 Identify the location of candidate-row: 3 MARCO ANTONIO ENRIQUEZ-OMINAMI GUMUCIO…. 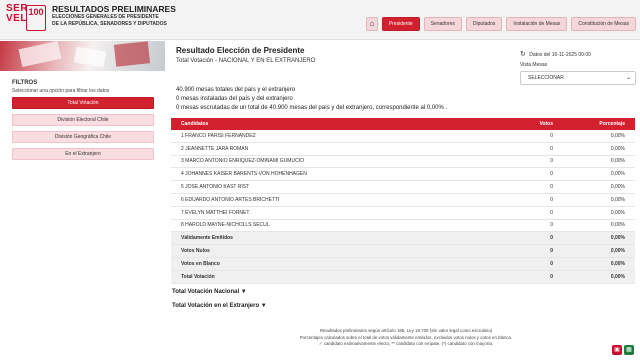
(403, 162).